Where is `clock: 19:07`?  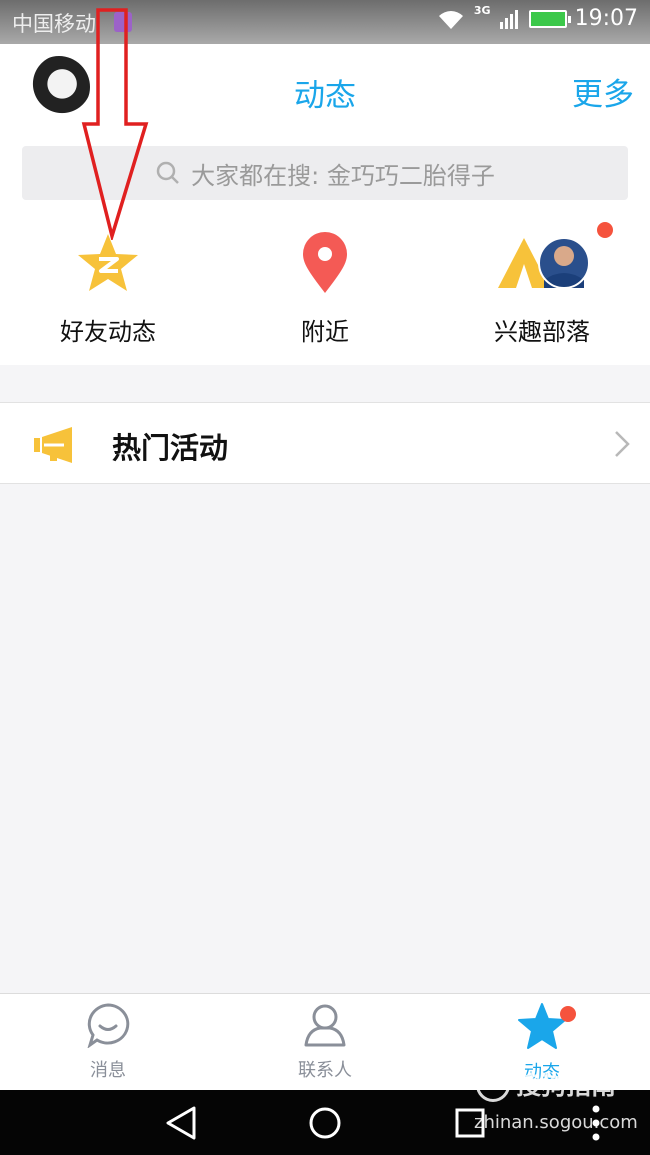 clock: 19:07 is located at coordinates (606, 18).